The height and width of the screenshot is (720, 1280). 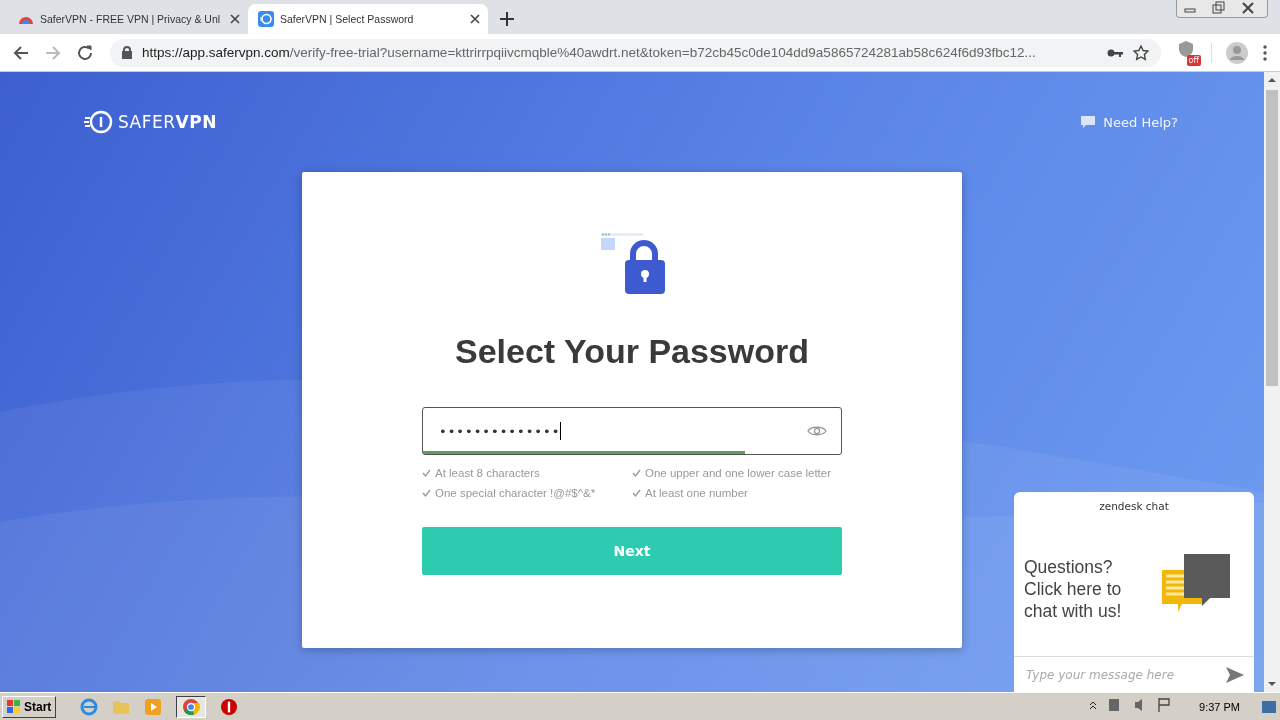 I want to click on scrollbar, so click(x=1272, y=382).